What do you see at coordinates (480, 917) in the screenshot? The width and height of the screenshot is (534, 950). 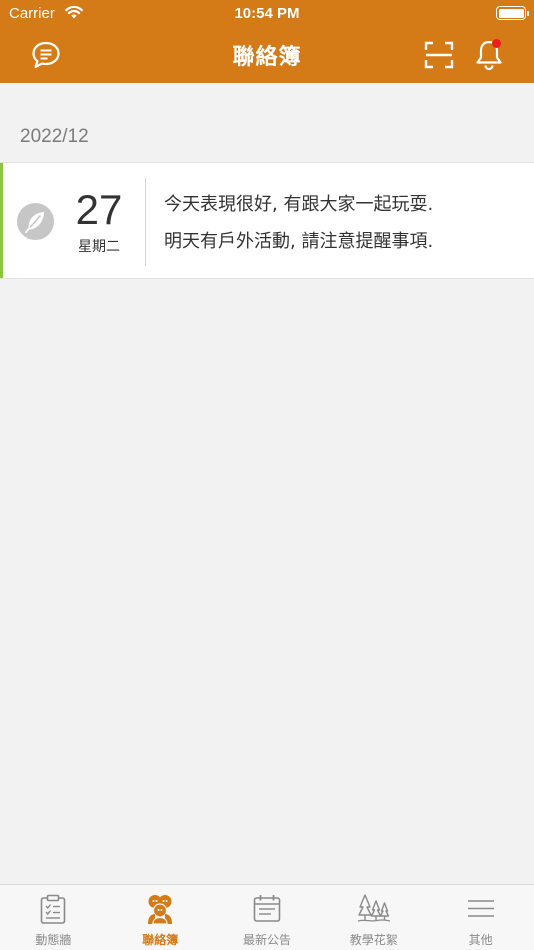 I see `tab-more: 其他` at bounding box center [480, 917].